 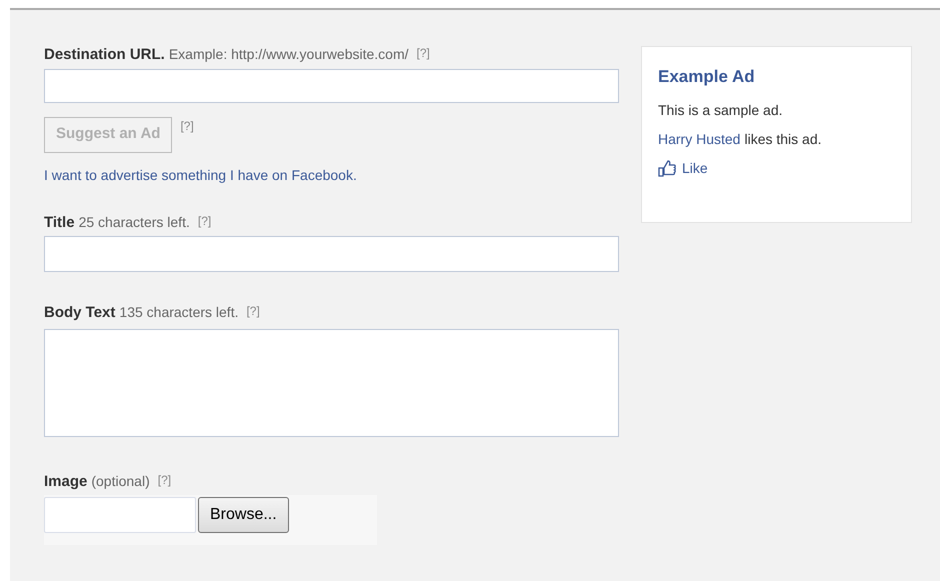 What do you see at coordinates (699, 139) in the screenshot?
I see `liker-link: Harry Husted` at bounding box center [699, 139].